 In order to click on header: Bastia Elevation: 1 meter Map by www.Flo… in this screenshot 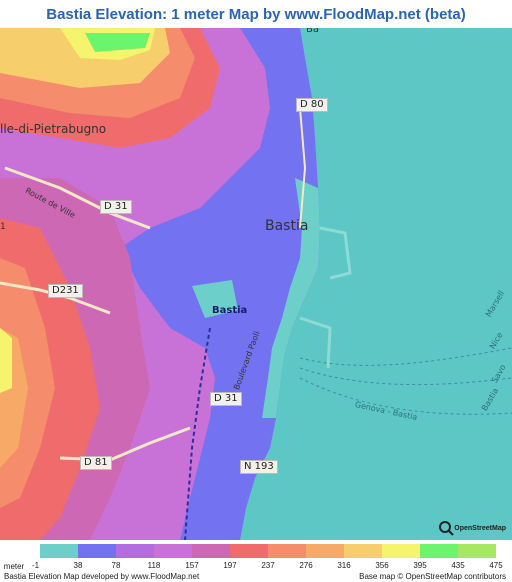, I will do `click(256, 14)`.